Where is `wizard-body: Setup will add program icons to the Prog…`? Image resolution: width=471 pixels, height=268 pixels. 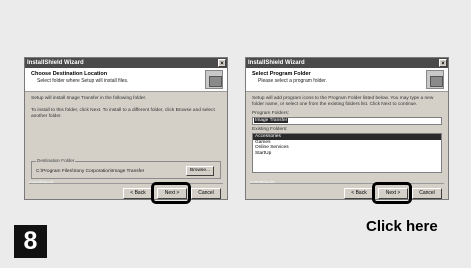 wizard-body: Setup will add program icons to the Prog… is located at coordinates (347, 134).